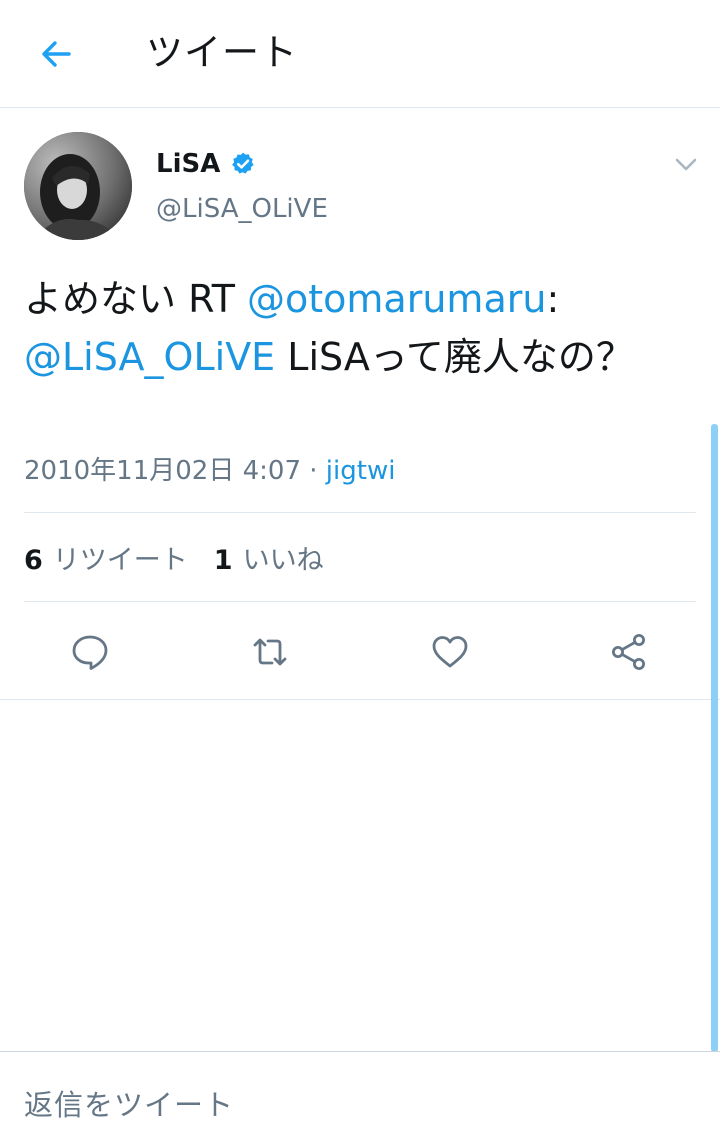 The width and height of the screenshot is (720, 1128). What do you see at coordinates (242, 209) in the screenshot?
I see `handle: @LiSA_OLiVE` at bounding box center [242, 209].